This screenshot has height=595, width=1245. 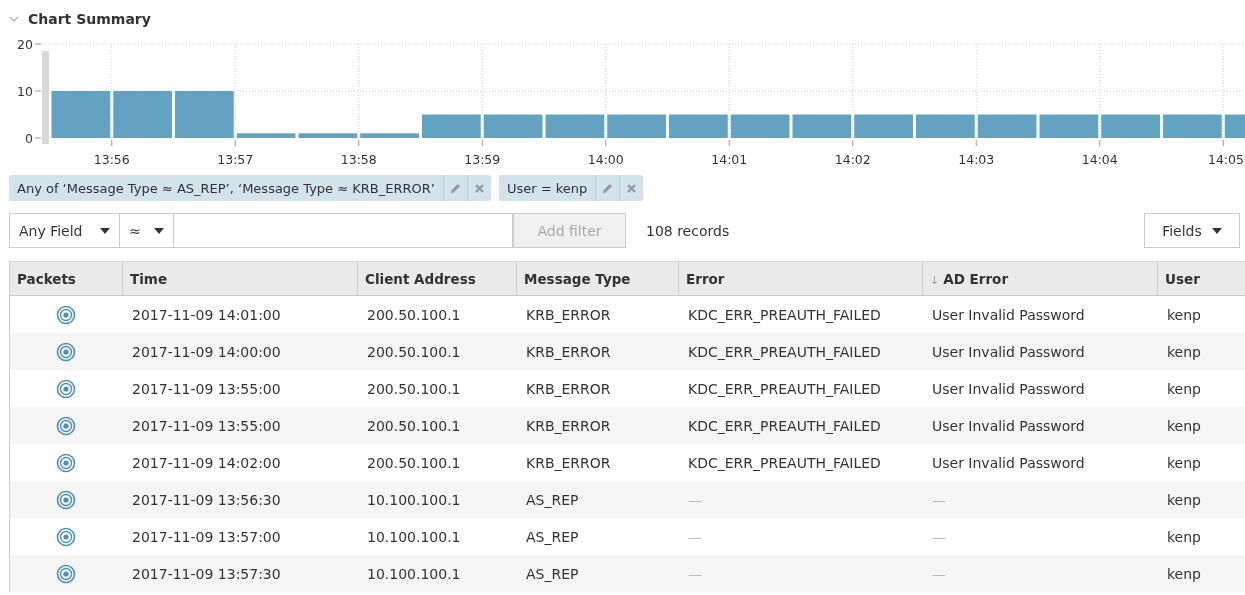 What do you see at coordinates (235, 159) in the screenshot?
I see `x-tick-label: 13:57` at bounding box center [235, 159].